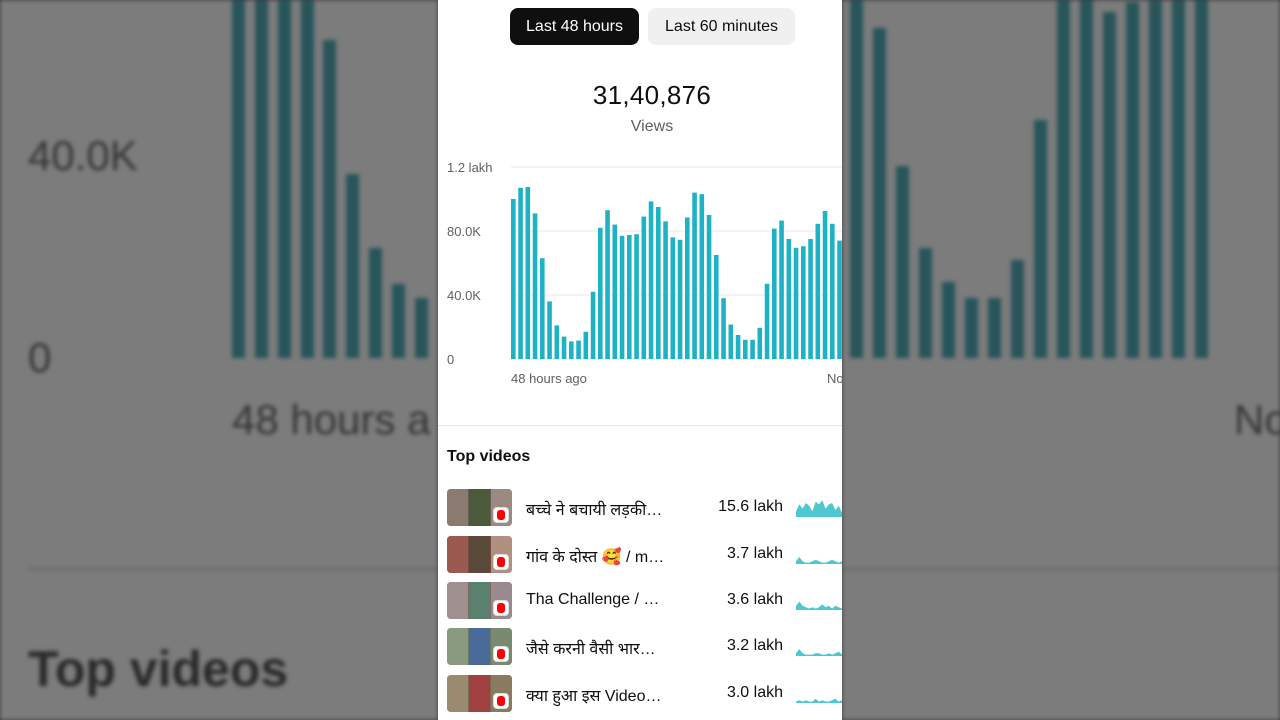 The height and width of the screenshot is (720, 1280). I want to click on chart-bars, so click(676, 273).